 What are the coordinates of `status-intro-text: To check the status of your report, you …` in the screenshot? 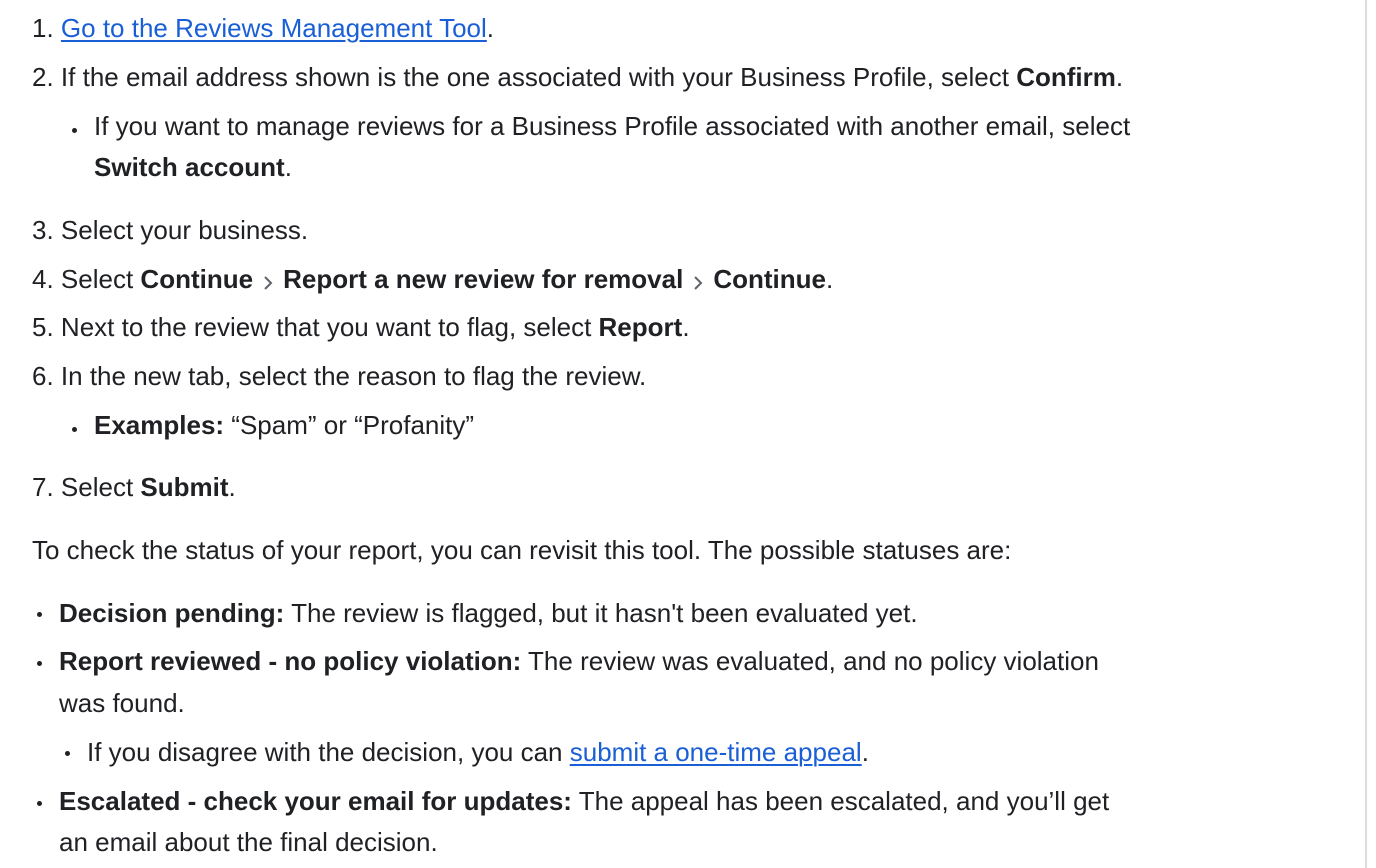 It's located at (522, 550).